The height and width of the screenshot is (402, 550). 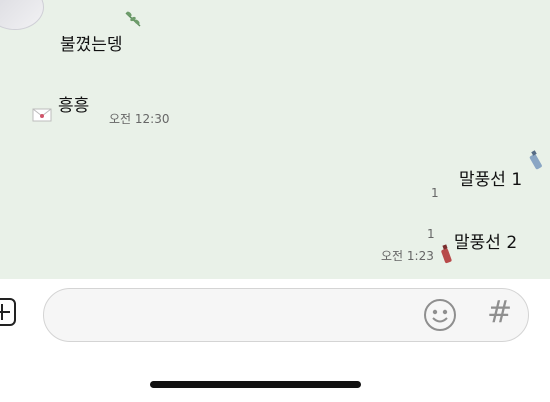 I want to click on received-message: 불꼈는뎅, so click(x=91, y=42).